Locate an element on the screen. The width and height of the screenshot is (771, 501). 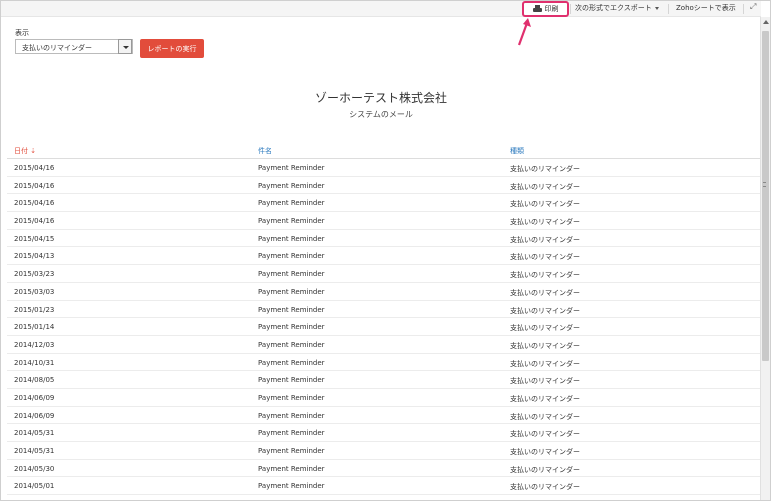
report-subtitle: システムのメール is located at coordinates (381, 114).